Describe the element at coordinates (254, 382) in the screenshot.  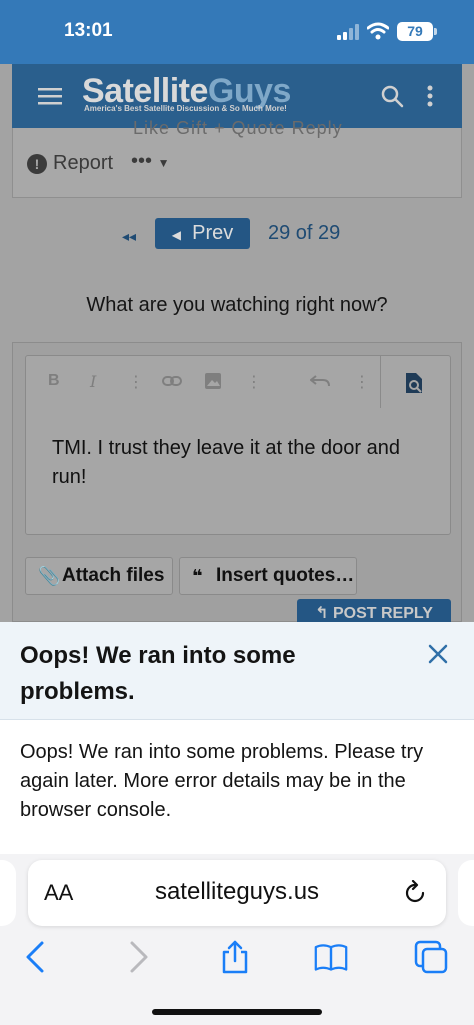
I see `more-insert-options-icon: ⋮` at that location.